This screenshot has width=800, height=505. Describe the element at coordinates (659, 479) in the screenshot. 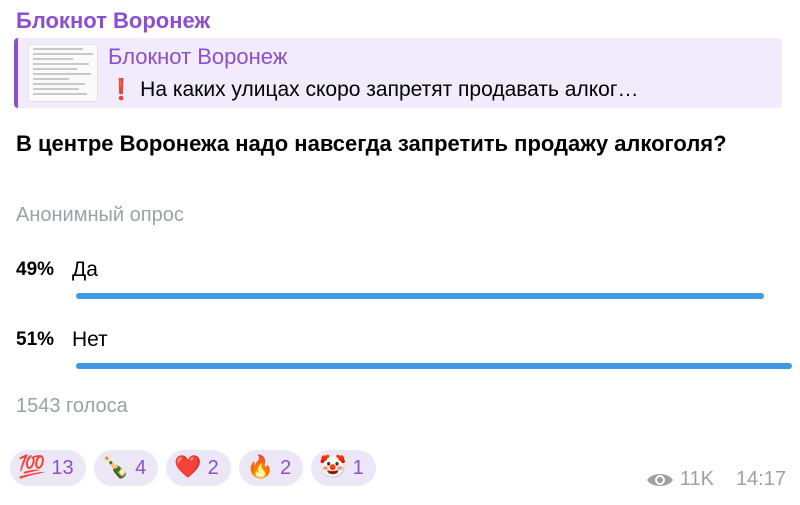

I see `eye-icon` at that location.